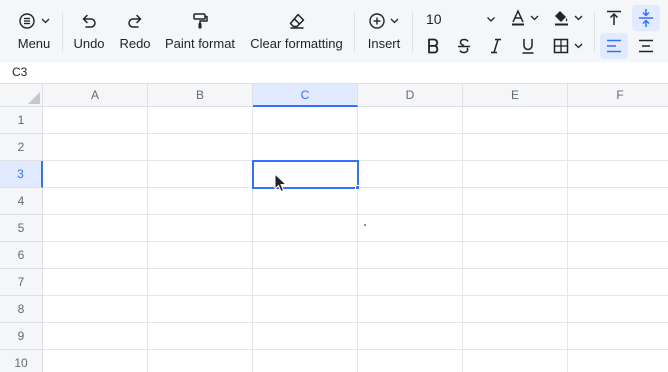 This screenshot has width=668, height=372. Describe the element at coordinates (200, 282) in the screenshot. I see `cell-b7` at that location.